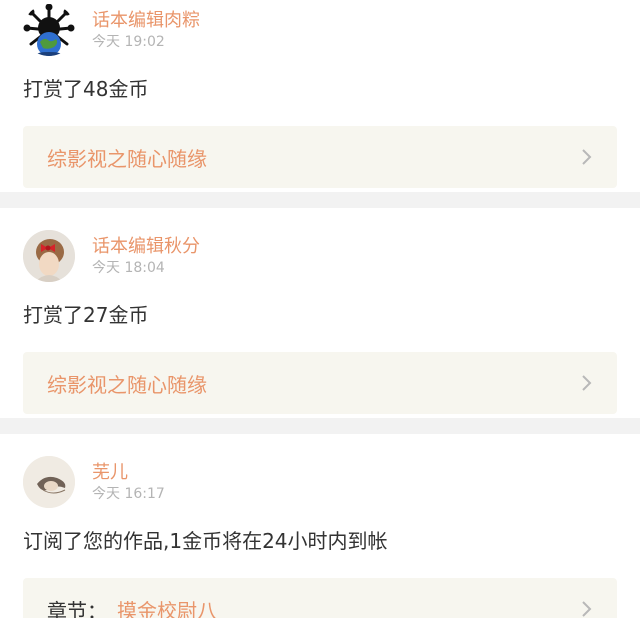 The image size is (640, 618). Describe the element at coordinates (320, 32) in the screenshot. I see `notification-header: 话本编辑肉粽 今天 19:02` at that location.